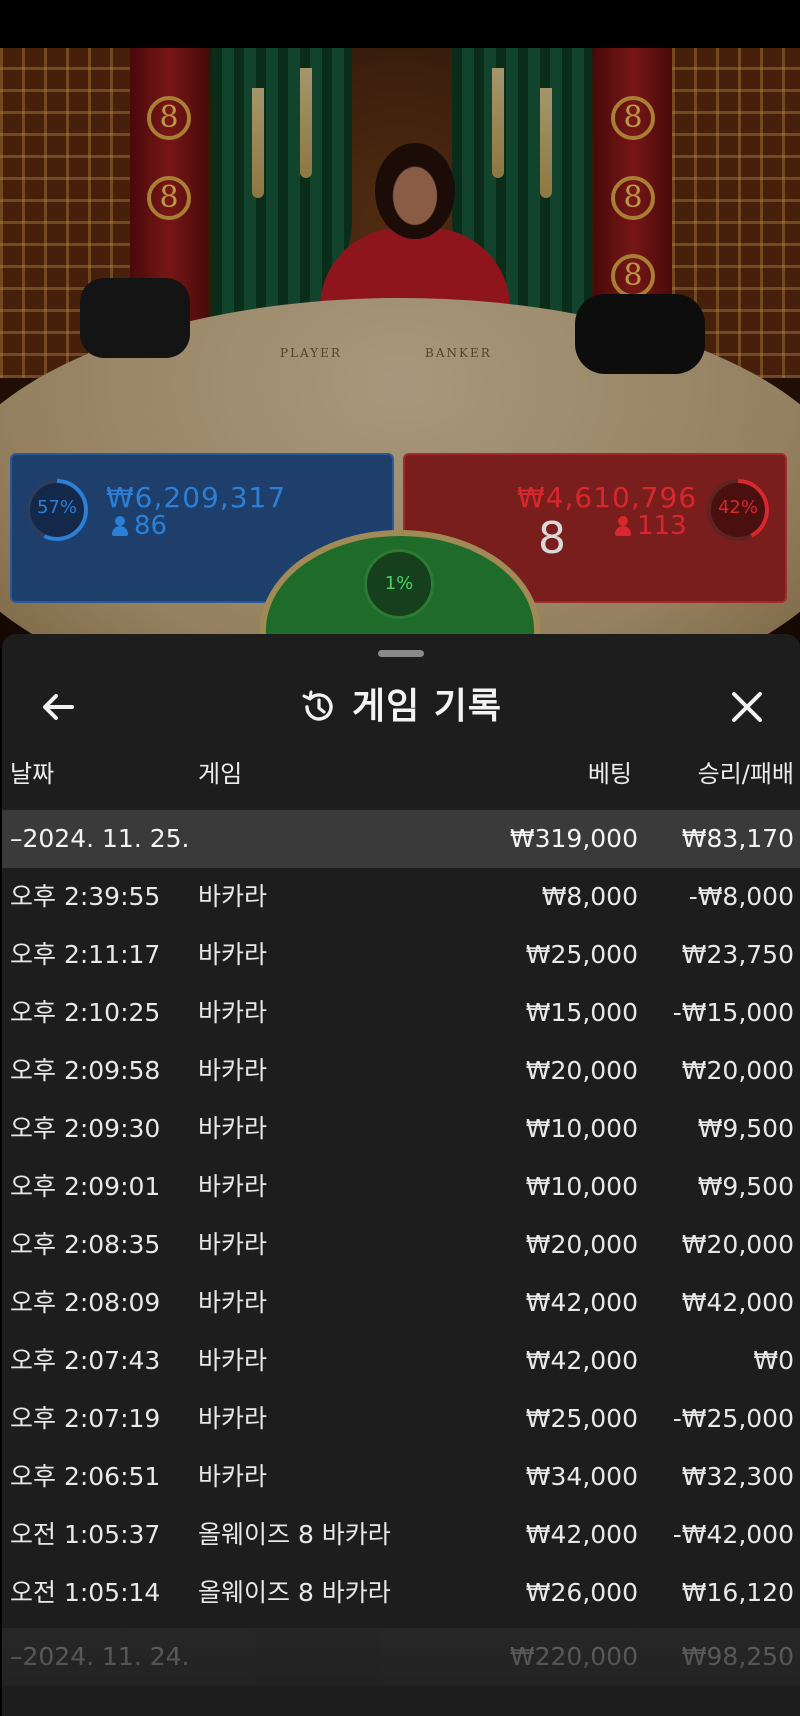  What do you see at coordinates (401, 1419) in the screenshot?
I see `history-row: 오후 2:07:19 바카라 ₩25,000 -₩25,000` at bounding box center [401, 1419].